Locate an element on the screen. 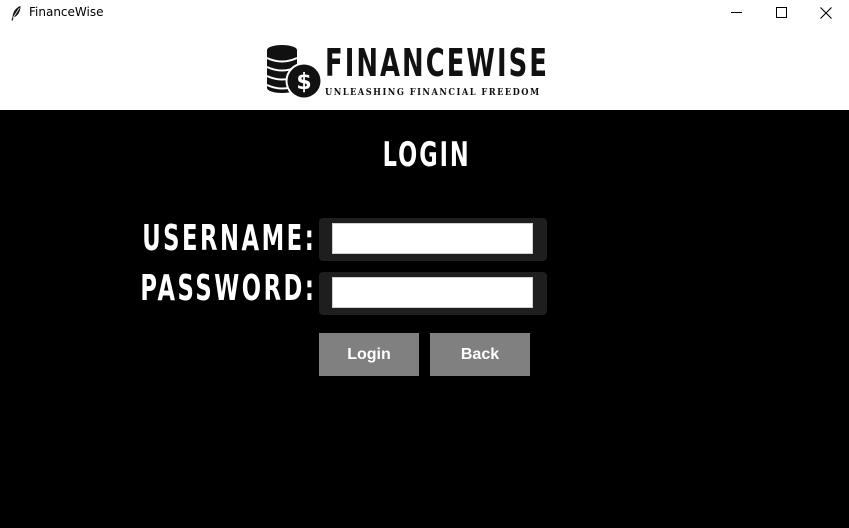 The width and height of the screenshot is (849, 528). minimize-icon is located at coordinates (736, 12).